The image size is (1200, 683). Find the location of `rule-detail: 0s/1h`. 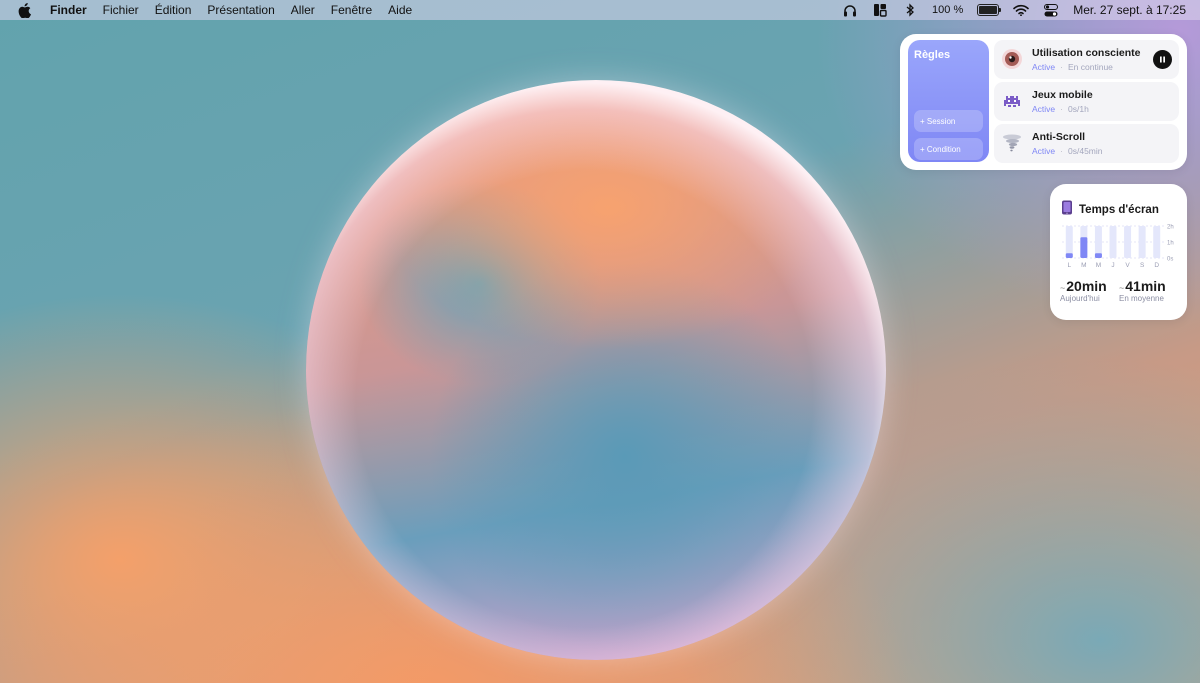

rule-detail: 0s/1h is located at coordinates (1078, 109).